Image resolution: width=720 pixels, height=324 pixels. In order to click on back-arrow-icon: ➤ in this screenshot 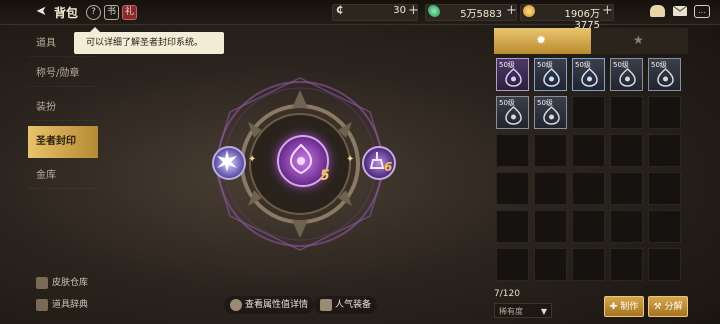, I will do `click(41, 11)`.